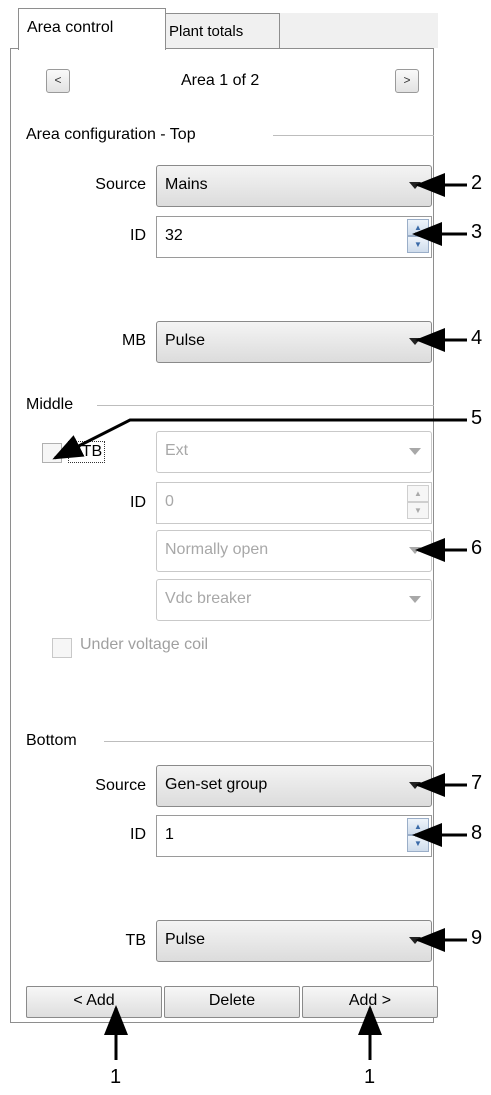 The image size is (491, 1095). I want to click on btb-type-value: Ext, so click(177, 450).